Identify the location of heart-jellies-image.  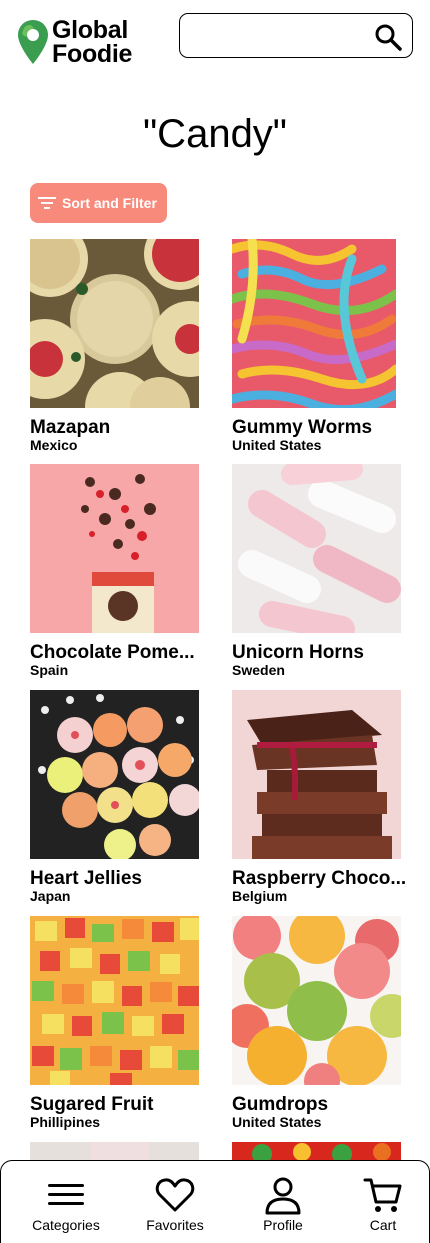
(114, 774).